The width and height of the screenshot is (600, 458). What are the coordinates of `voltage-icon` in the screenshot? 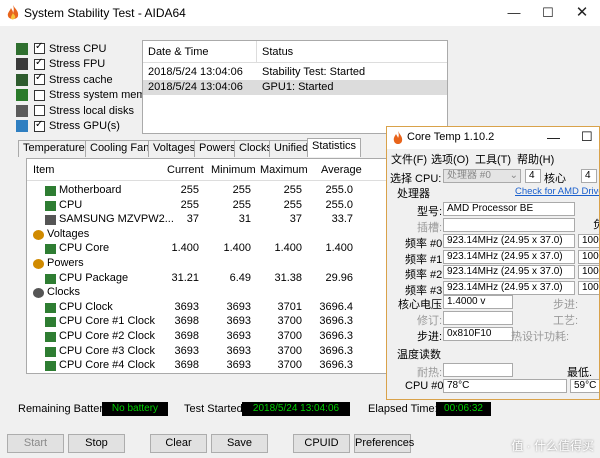 It's located at (38, 234).